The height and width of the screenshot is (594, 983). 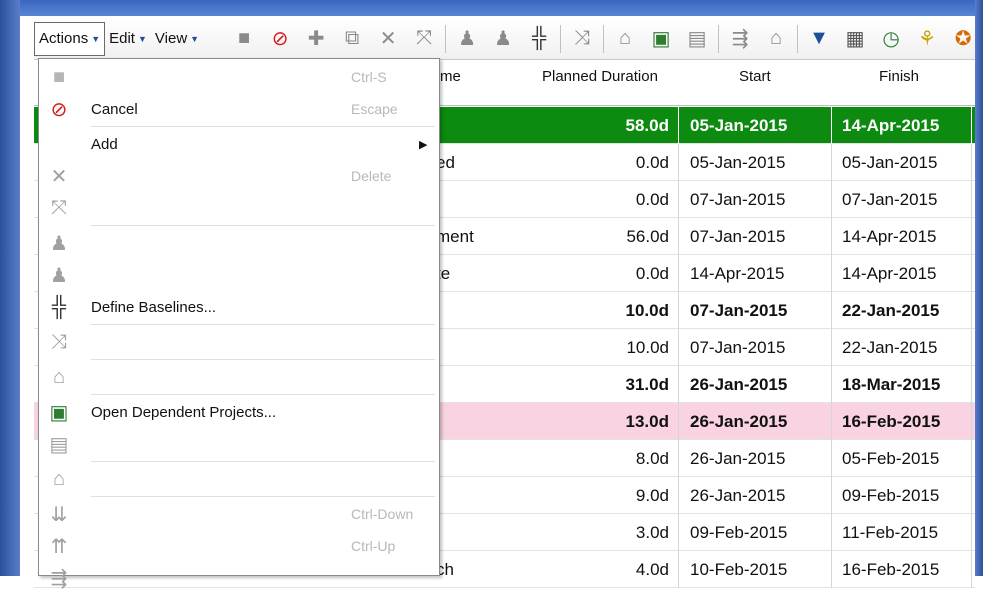 I want to click on menu-item-shortcut: Delete, so click(x=371, y=176).